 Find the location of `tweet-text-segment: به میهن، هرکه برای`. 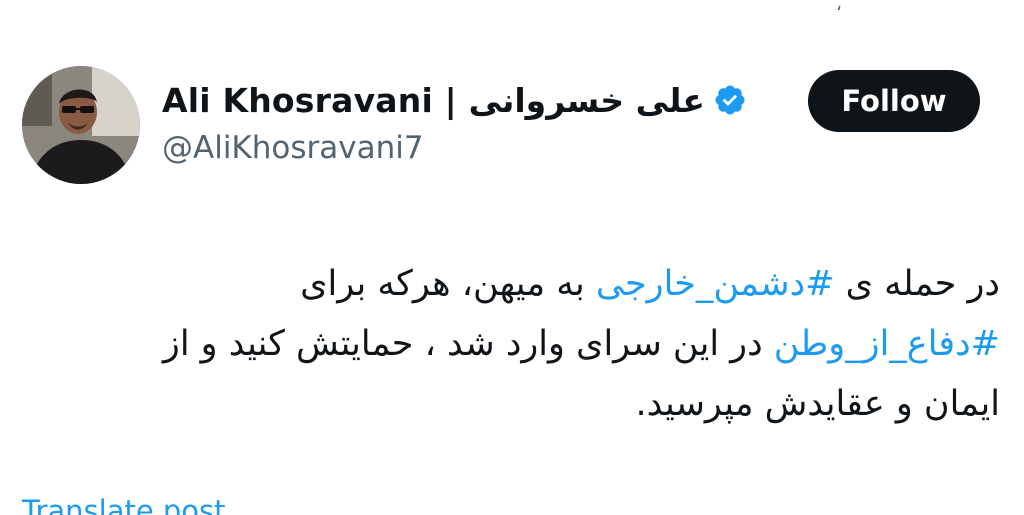

tweet-text-segment: به میهن، هرکه برای is located at coordinates (448, 284).